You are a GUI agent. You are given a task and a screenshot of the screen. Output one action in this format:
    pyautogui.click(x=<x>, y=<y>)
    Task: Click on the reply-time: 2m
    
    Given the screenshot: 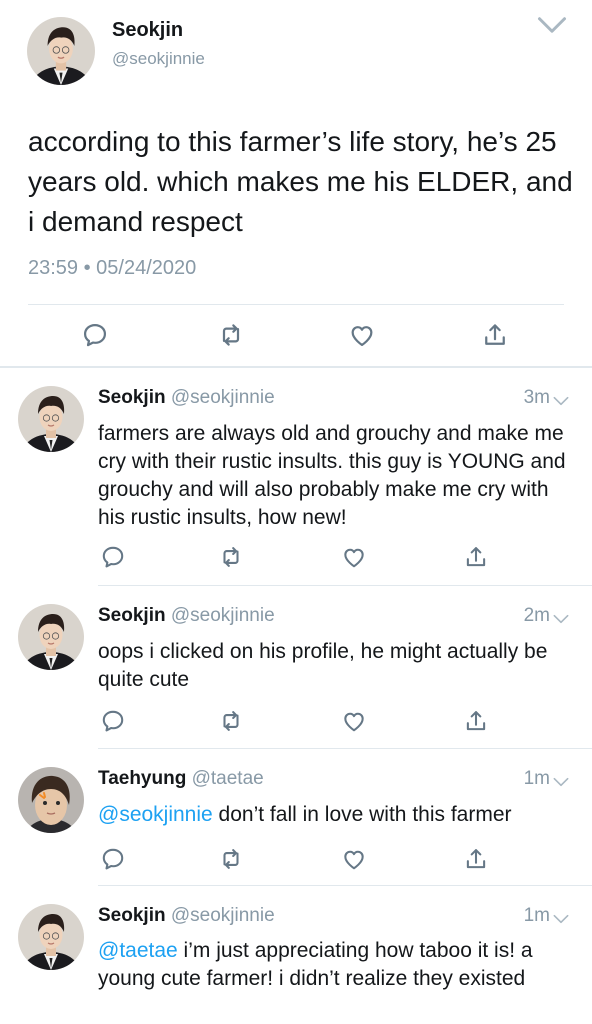 What is the action you would take?
    pyautogui.click(x=536, y=615)
    